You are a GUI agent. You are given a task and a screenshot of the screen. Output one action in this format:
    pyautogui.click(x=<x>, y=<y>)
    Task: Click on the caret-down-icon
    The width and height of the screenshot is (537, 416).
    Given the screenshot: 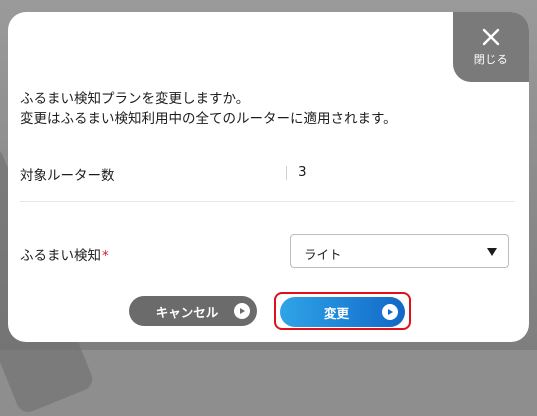 What is the action you would take?
    pyautogui.click(x=492, y=252)
    